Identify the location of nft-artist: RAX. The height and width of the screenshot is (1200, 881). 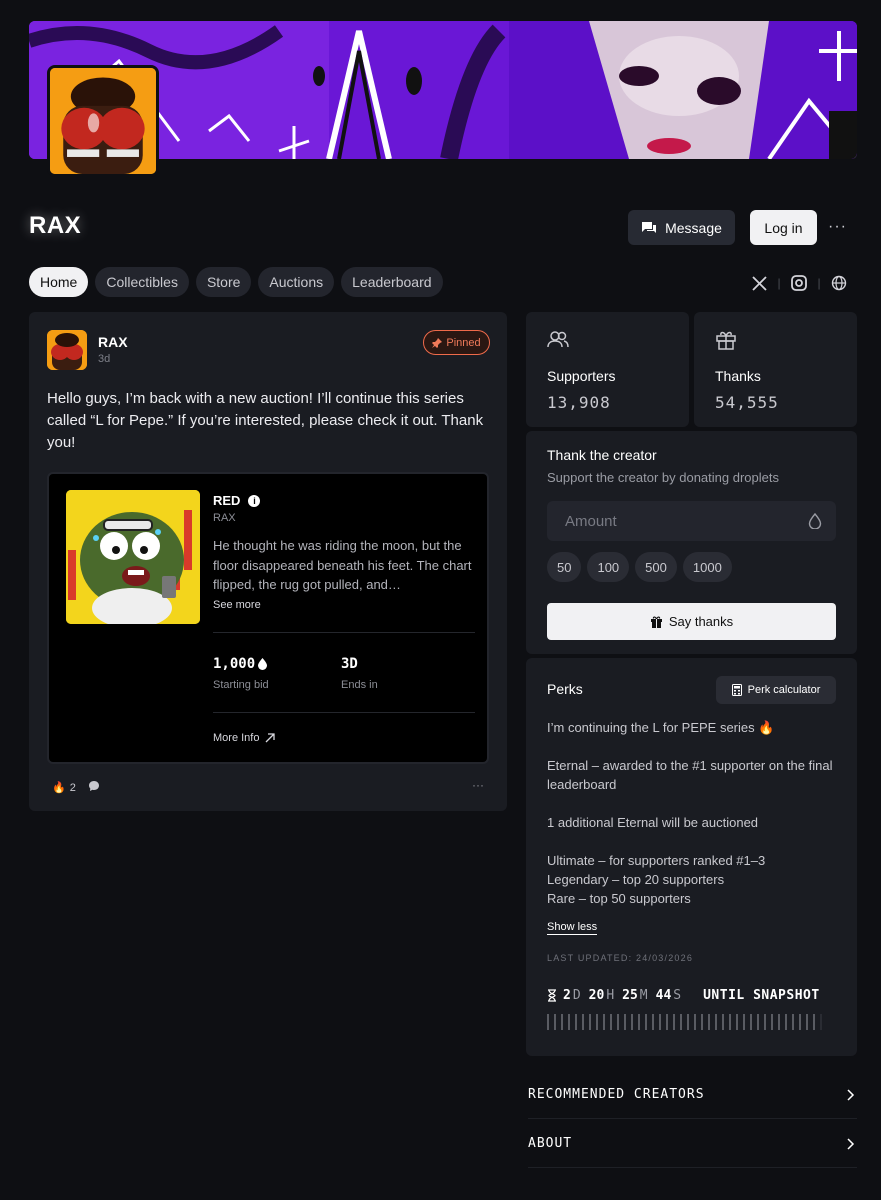
(224, 518).